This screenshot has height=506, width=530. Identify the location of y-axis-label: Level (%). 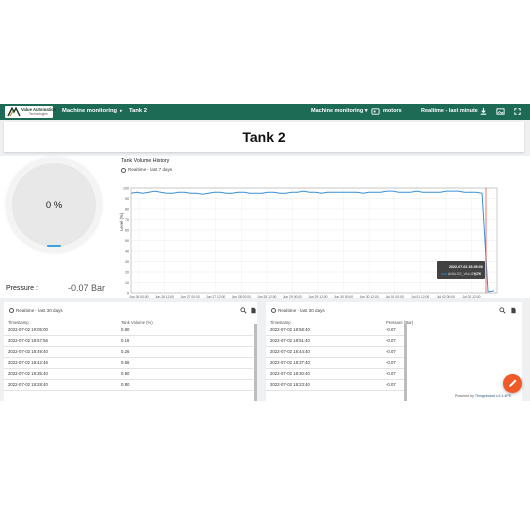
(121, 221).